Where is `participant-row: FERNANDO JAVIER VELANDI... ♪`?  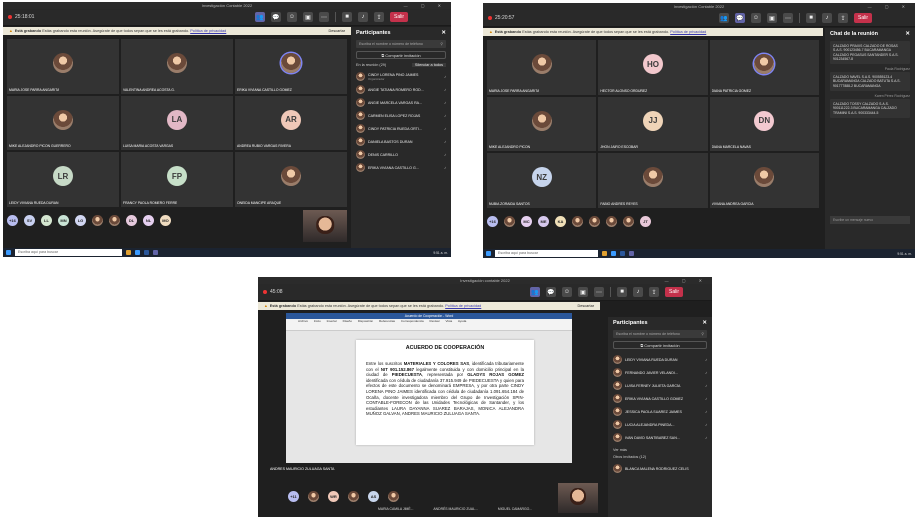 participant-row: FERNANDO JAVIER VELANDI... ♪ is located at coordinates (660, 372).